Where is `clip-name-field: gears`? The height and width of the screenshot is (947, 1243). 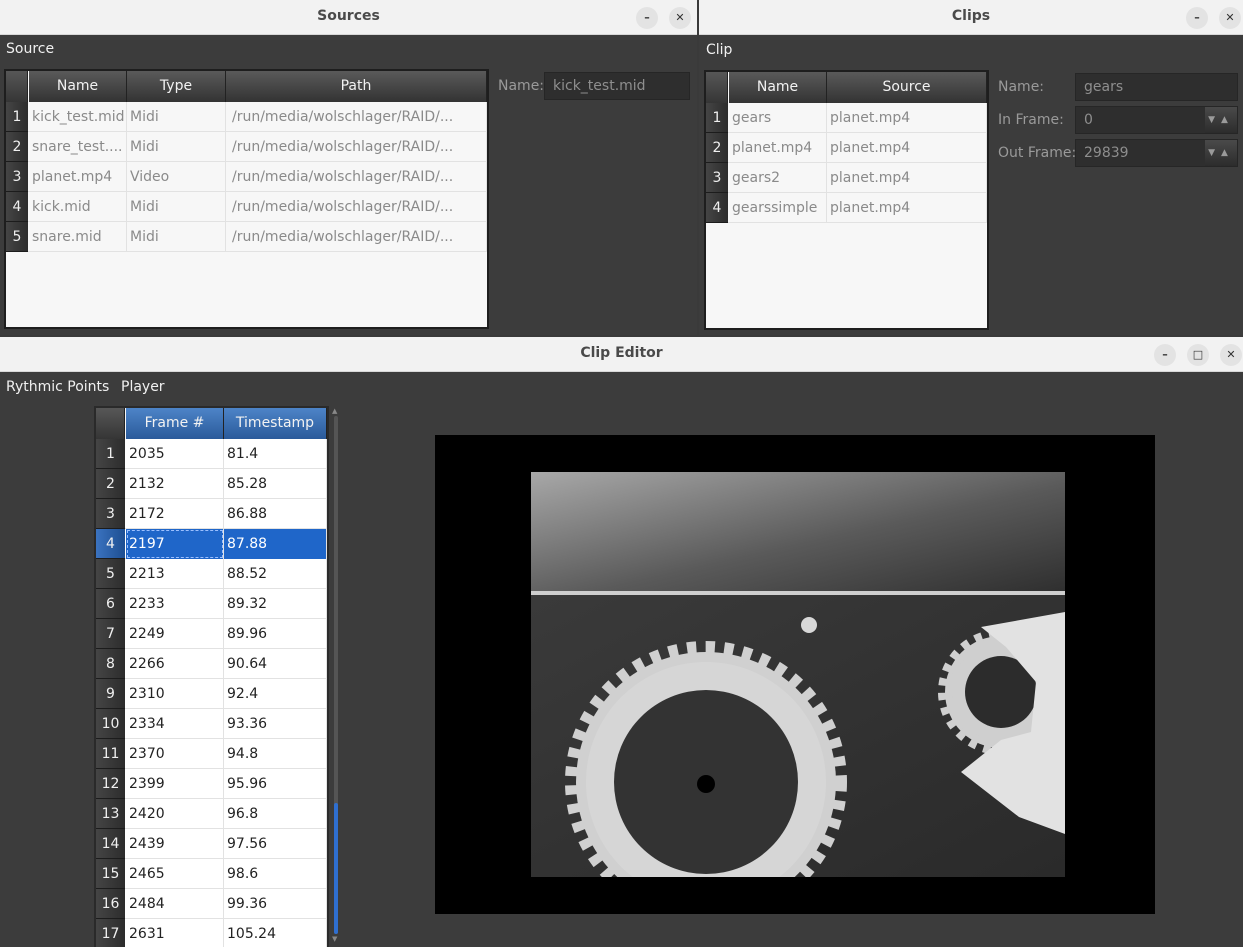
clip-name-field: gears is located at coordinates (1156, 87).